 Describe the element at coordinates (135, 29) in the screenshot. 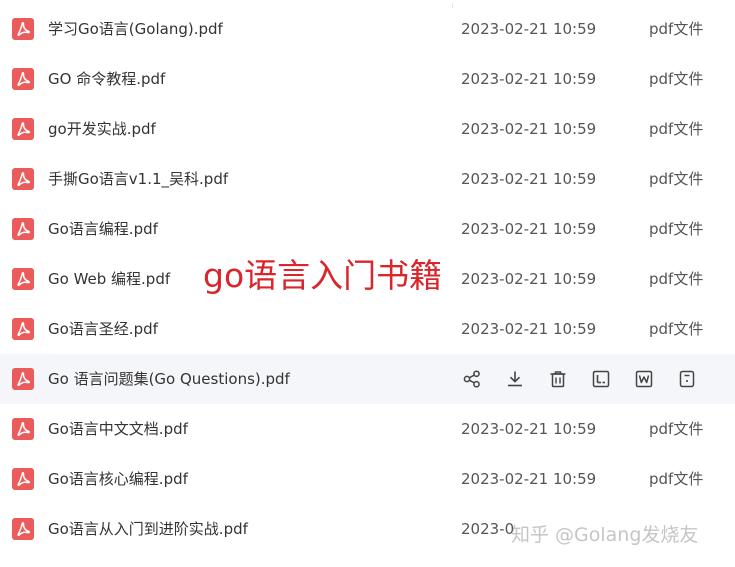

I see `file-name: 学习Go语言(Golang).pdf` at that location.